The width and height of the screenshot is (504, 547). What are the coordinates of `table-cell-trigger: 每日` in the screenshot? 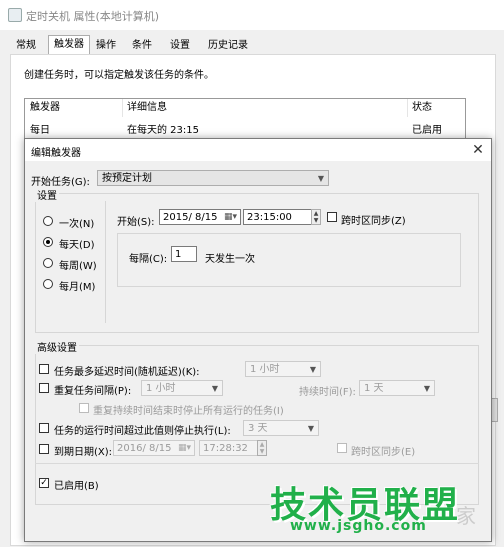 It's located at (37, 128).